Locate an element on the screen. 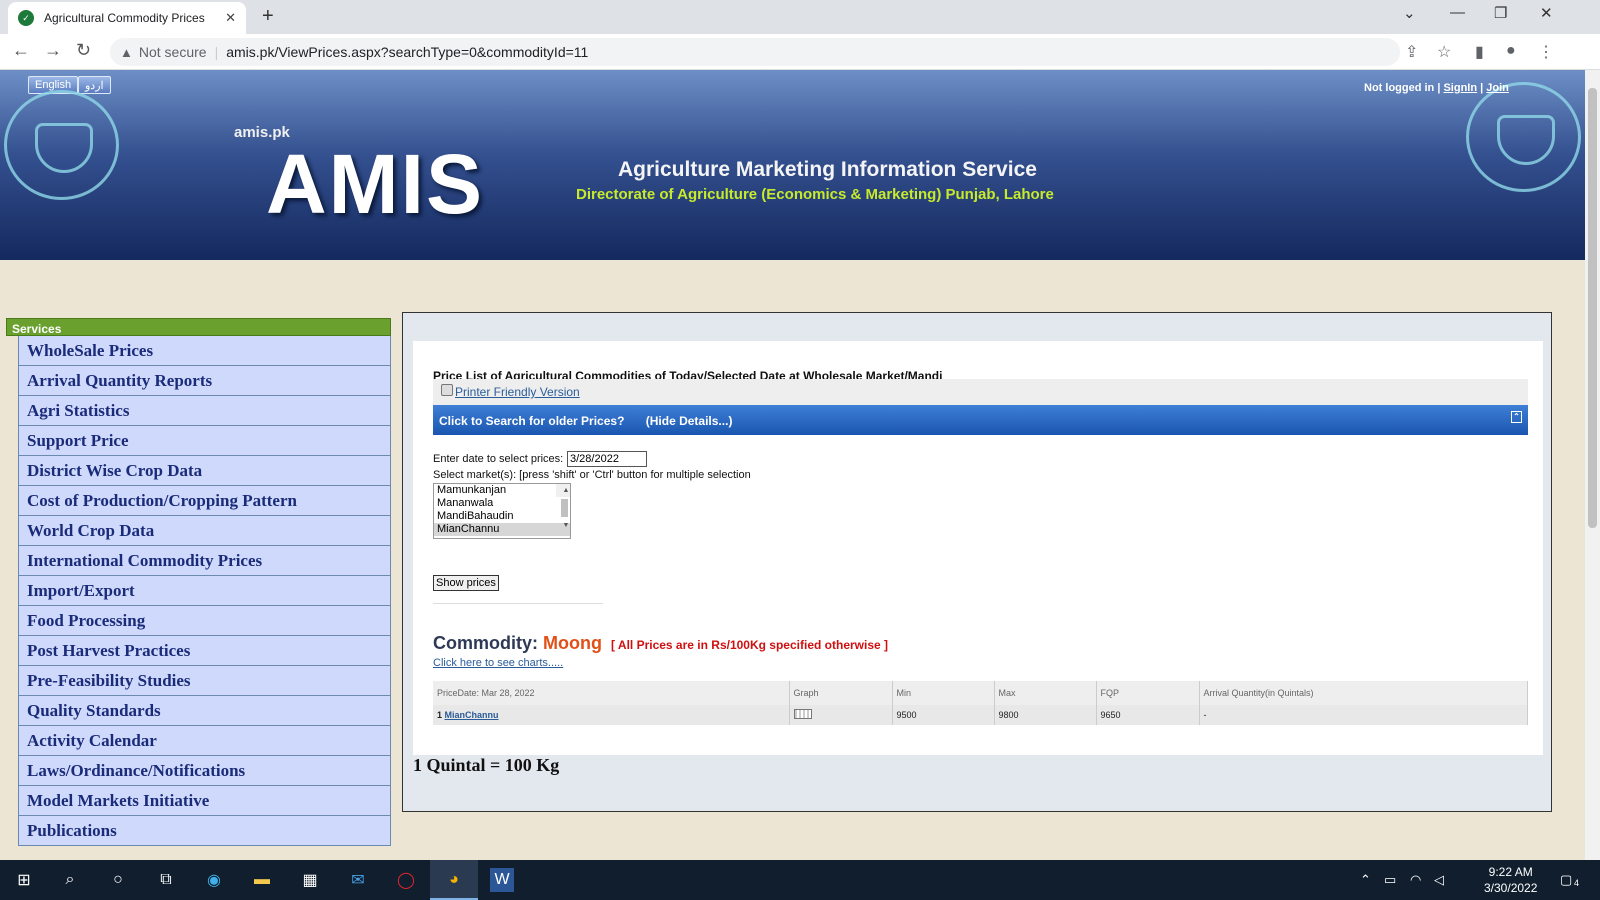 The image size is (1600, 900). divider is located at coordinates (518, 603).